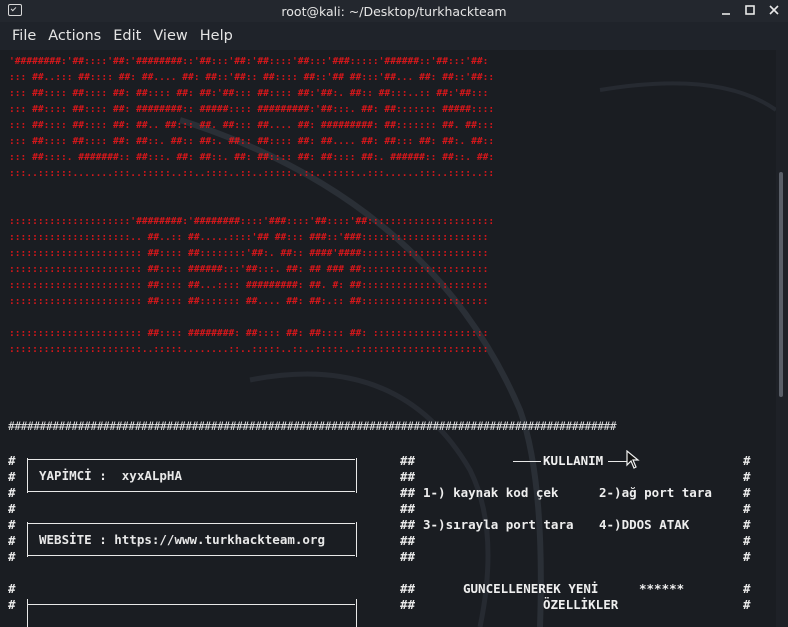 The width and height of the screenshot is (788, 627). I want to click on maker-label: YAPİMCİ : xyxALpHA, so click(110, 475).